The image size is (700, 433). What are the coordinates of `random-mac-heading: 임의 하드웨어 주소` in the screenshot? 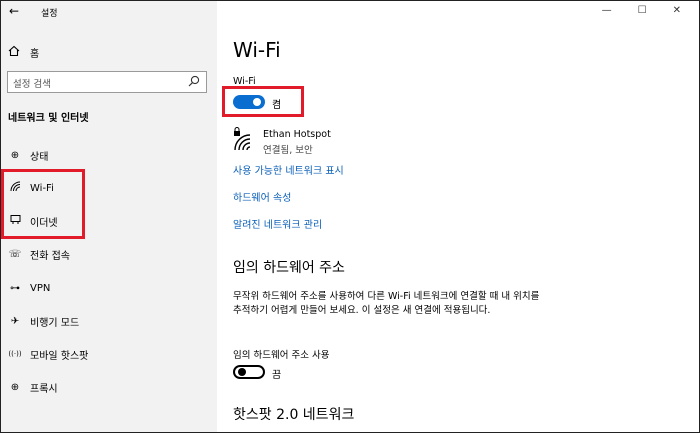 It's located at (289, 268).